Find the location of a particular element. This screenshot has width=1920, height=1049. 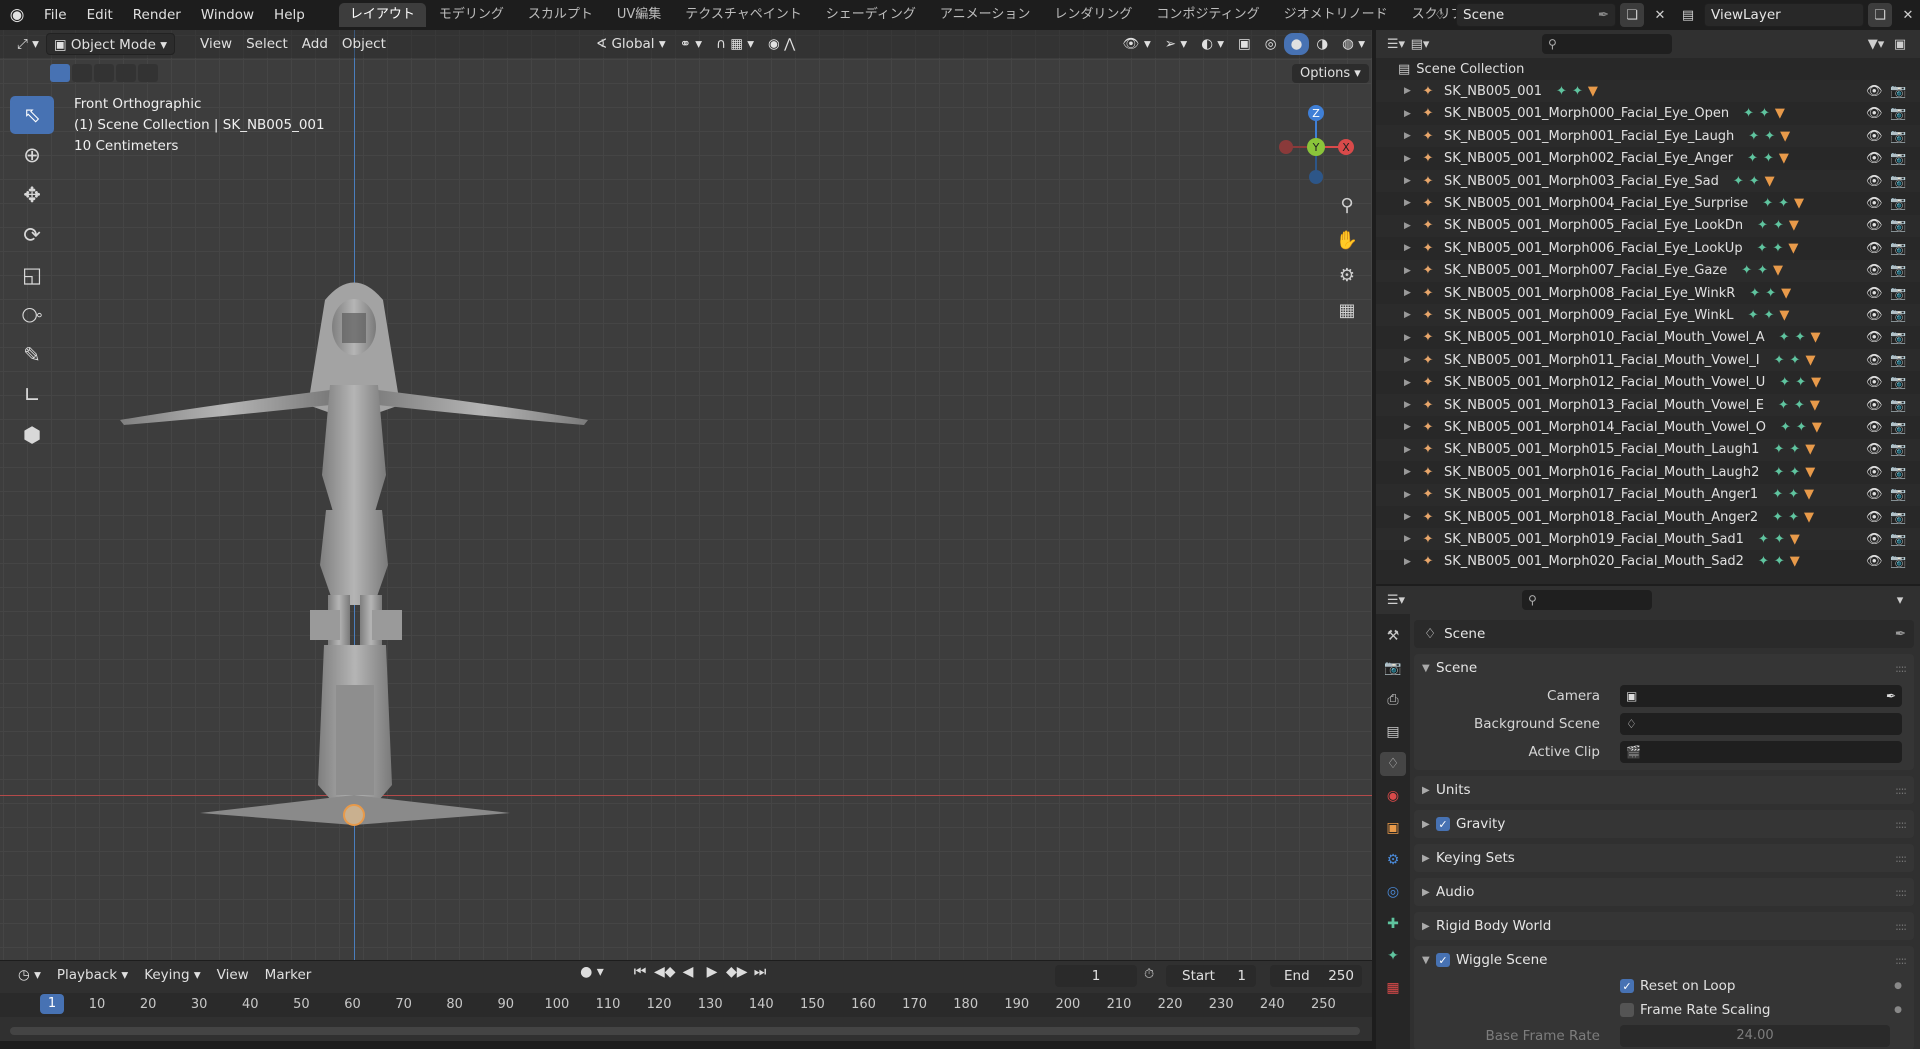

eyedropper-icon: ✒ is located at coordinates (1891, 696).